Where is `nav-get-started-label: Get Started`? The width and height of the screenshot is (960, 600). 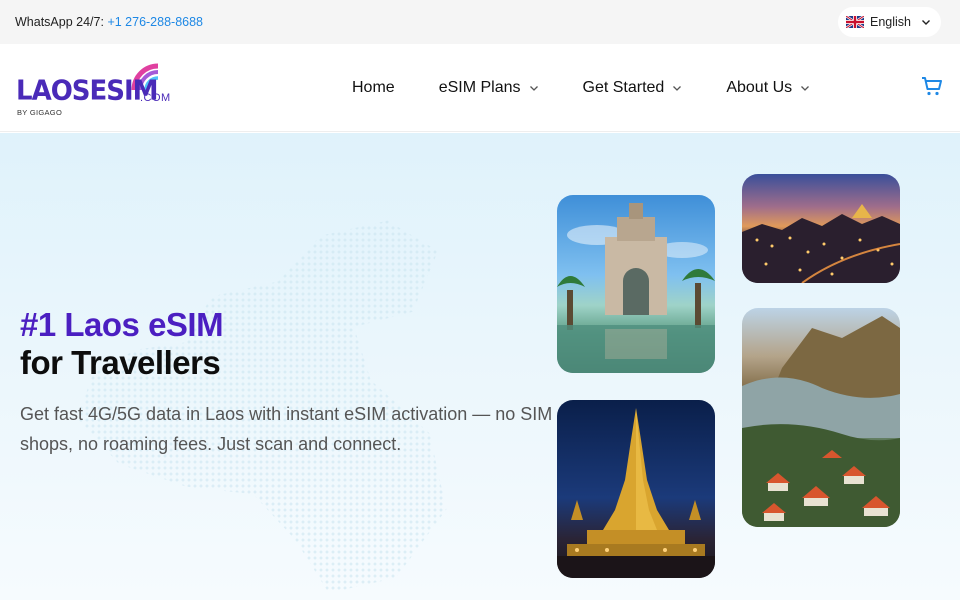 nav-get-started-label: Get Started is located at coordinates (623, 87).